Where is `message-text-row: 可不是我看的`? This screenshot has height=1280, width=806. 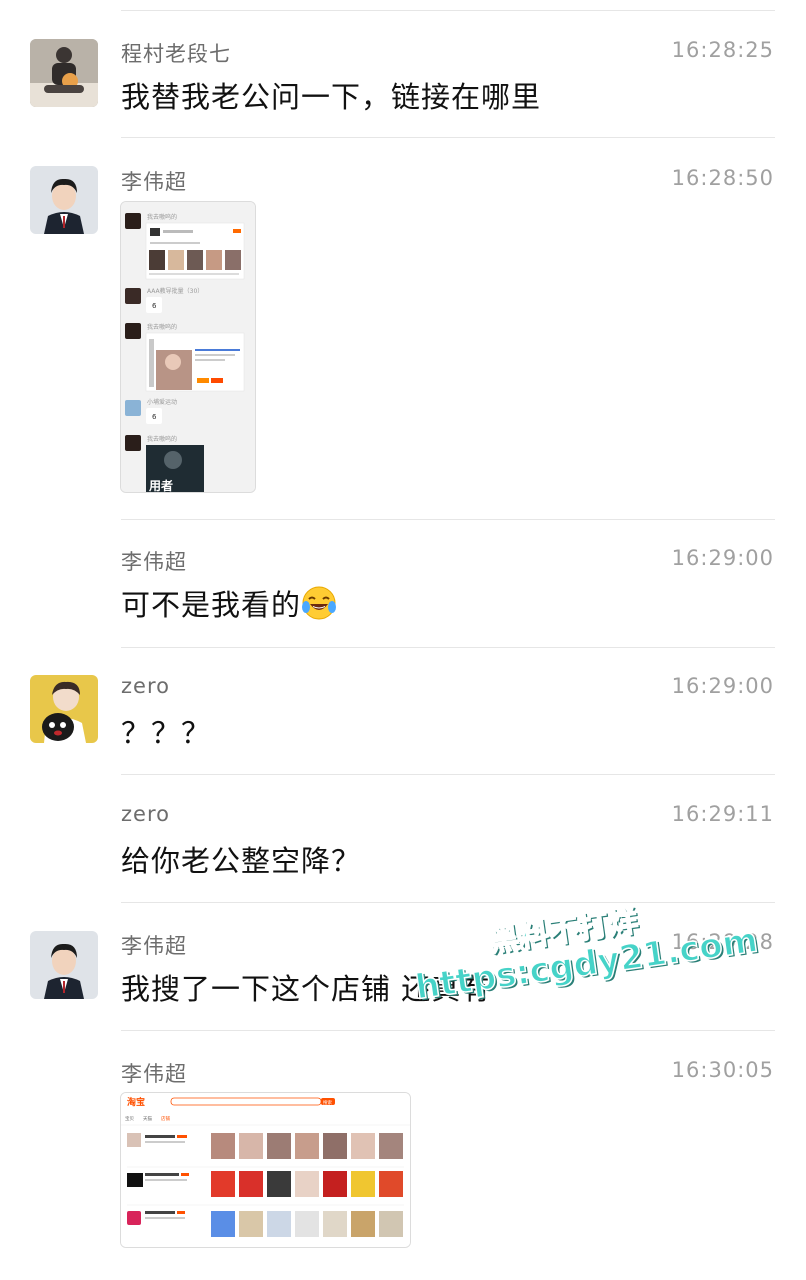 message-text-row: 可不是我看的 is located at coordinates (229, 603).